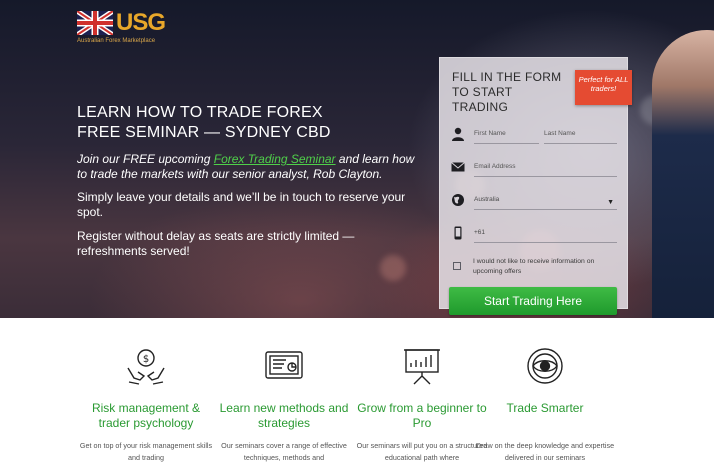 This screenshot has height=463, width=714. What do you see at coordinates (284, 415) in the screenshot?
I see `feature-title: Learn new methods and strategies` at bounding box center [284, 415].